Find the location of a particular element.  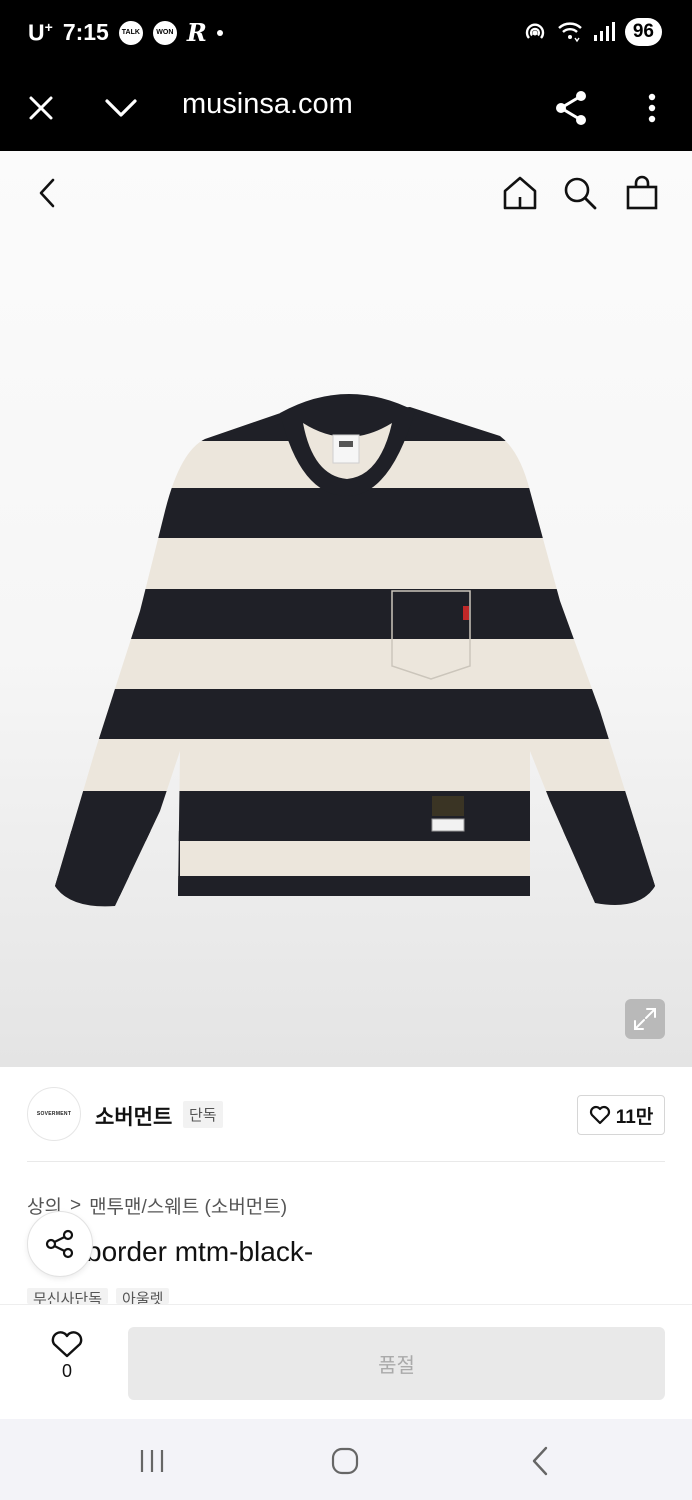

home-nav-button is located at coordinates (345, 1461).